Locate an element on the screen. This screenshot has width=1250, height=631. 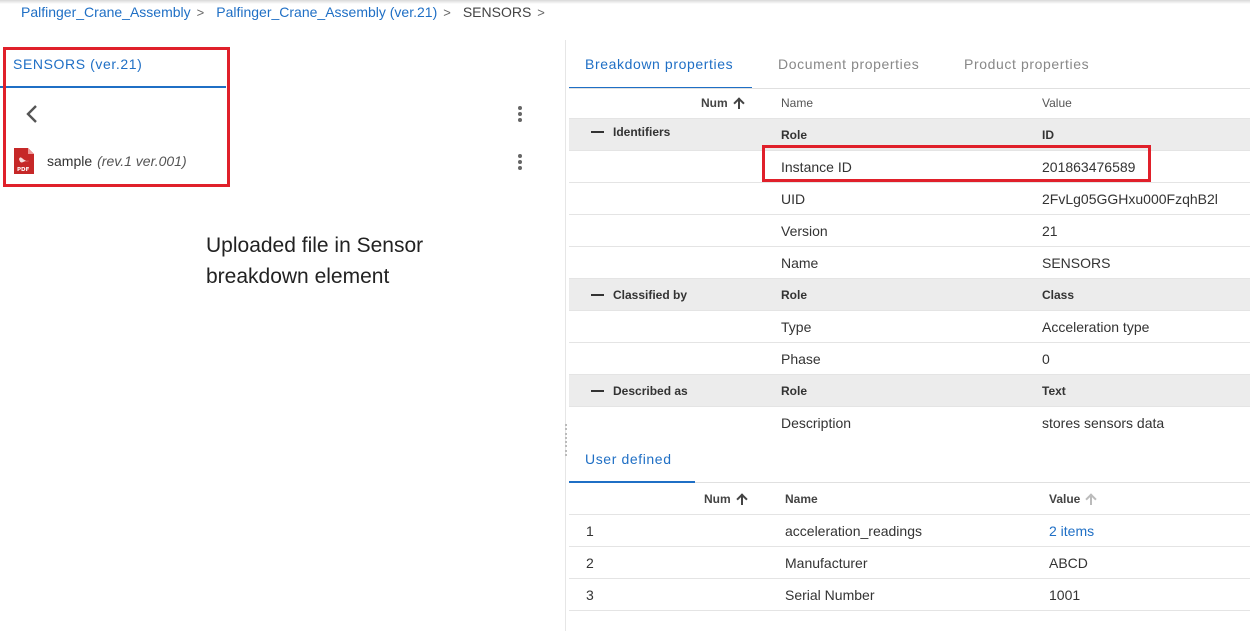
row-value: 1001 is located at coordinates (1065, 594).